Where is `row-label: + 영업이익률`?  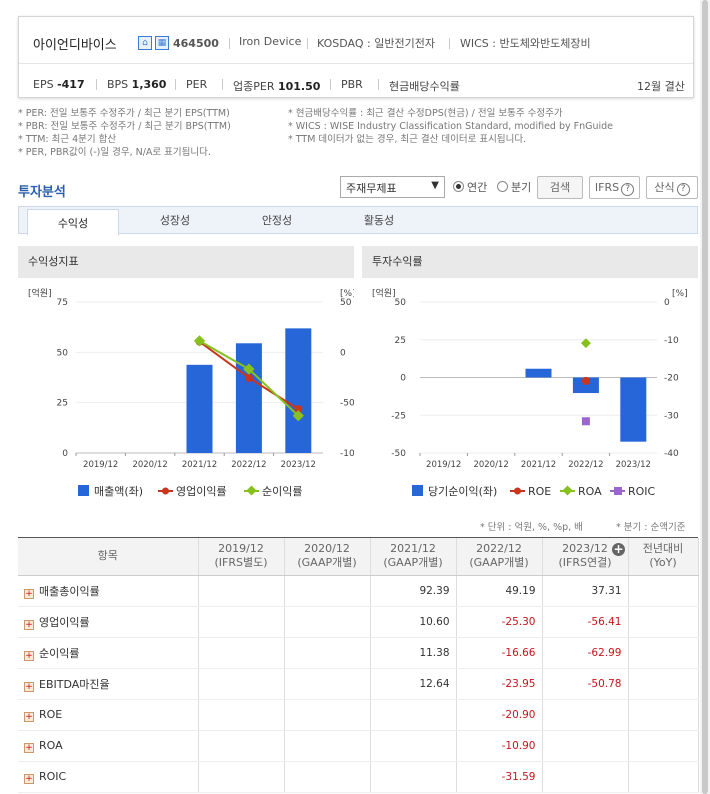 row-label: + 영업이익률 is located at coordinates (108, 622).